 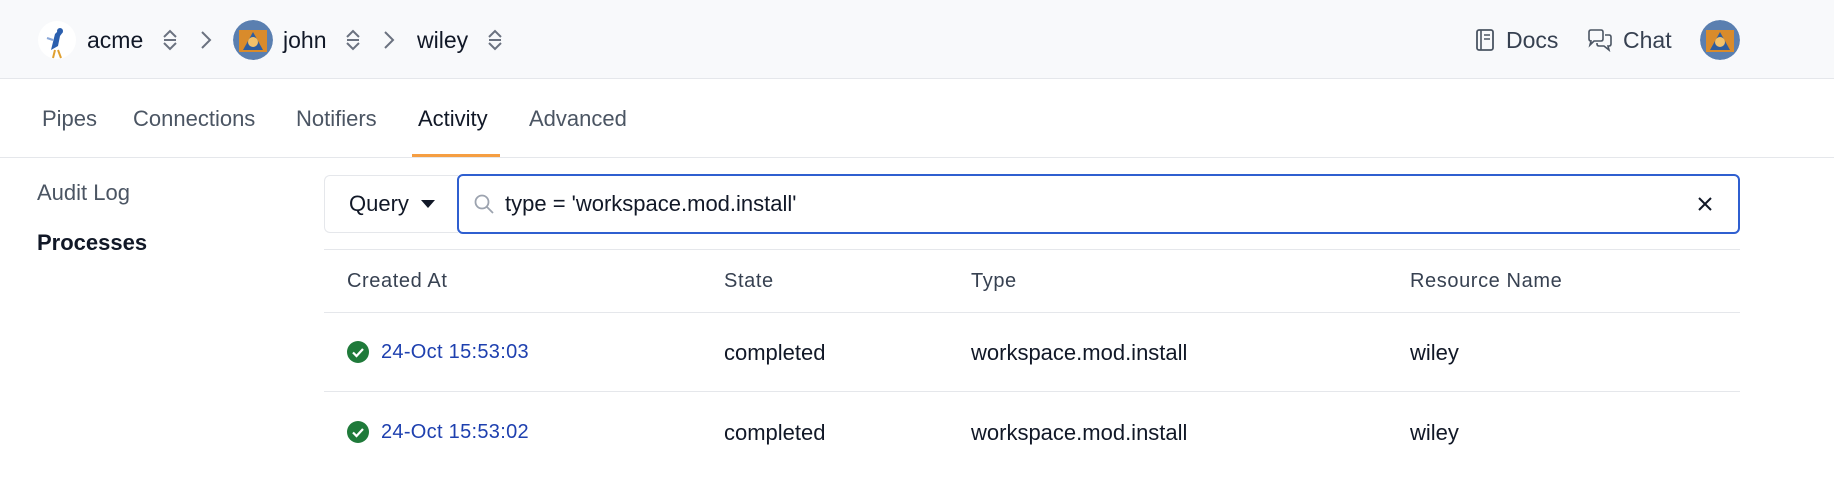 What do you see at coordinates (353, 40) in the screenshot?
I see `user-switcher-icon` at bounding box center [353, 40].